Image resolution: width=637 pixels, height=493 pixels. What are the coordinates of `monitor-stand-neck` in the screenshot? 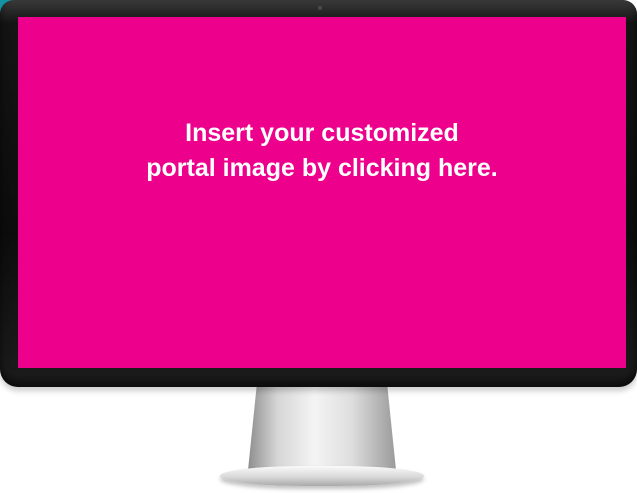 It's located at (322, 427).